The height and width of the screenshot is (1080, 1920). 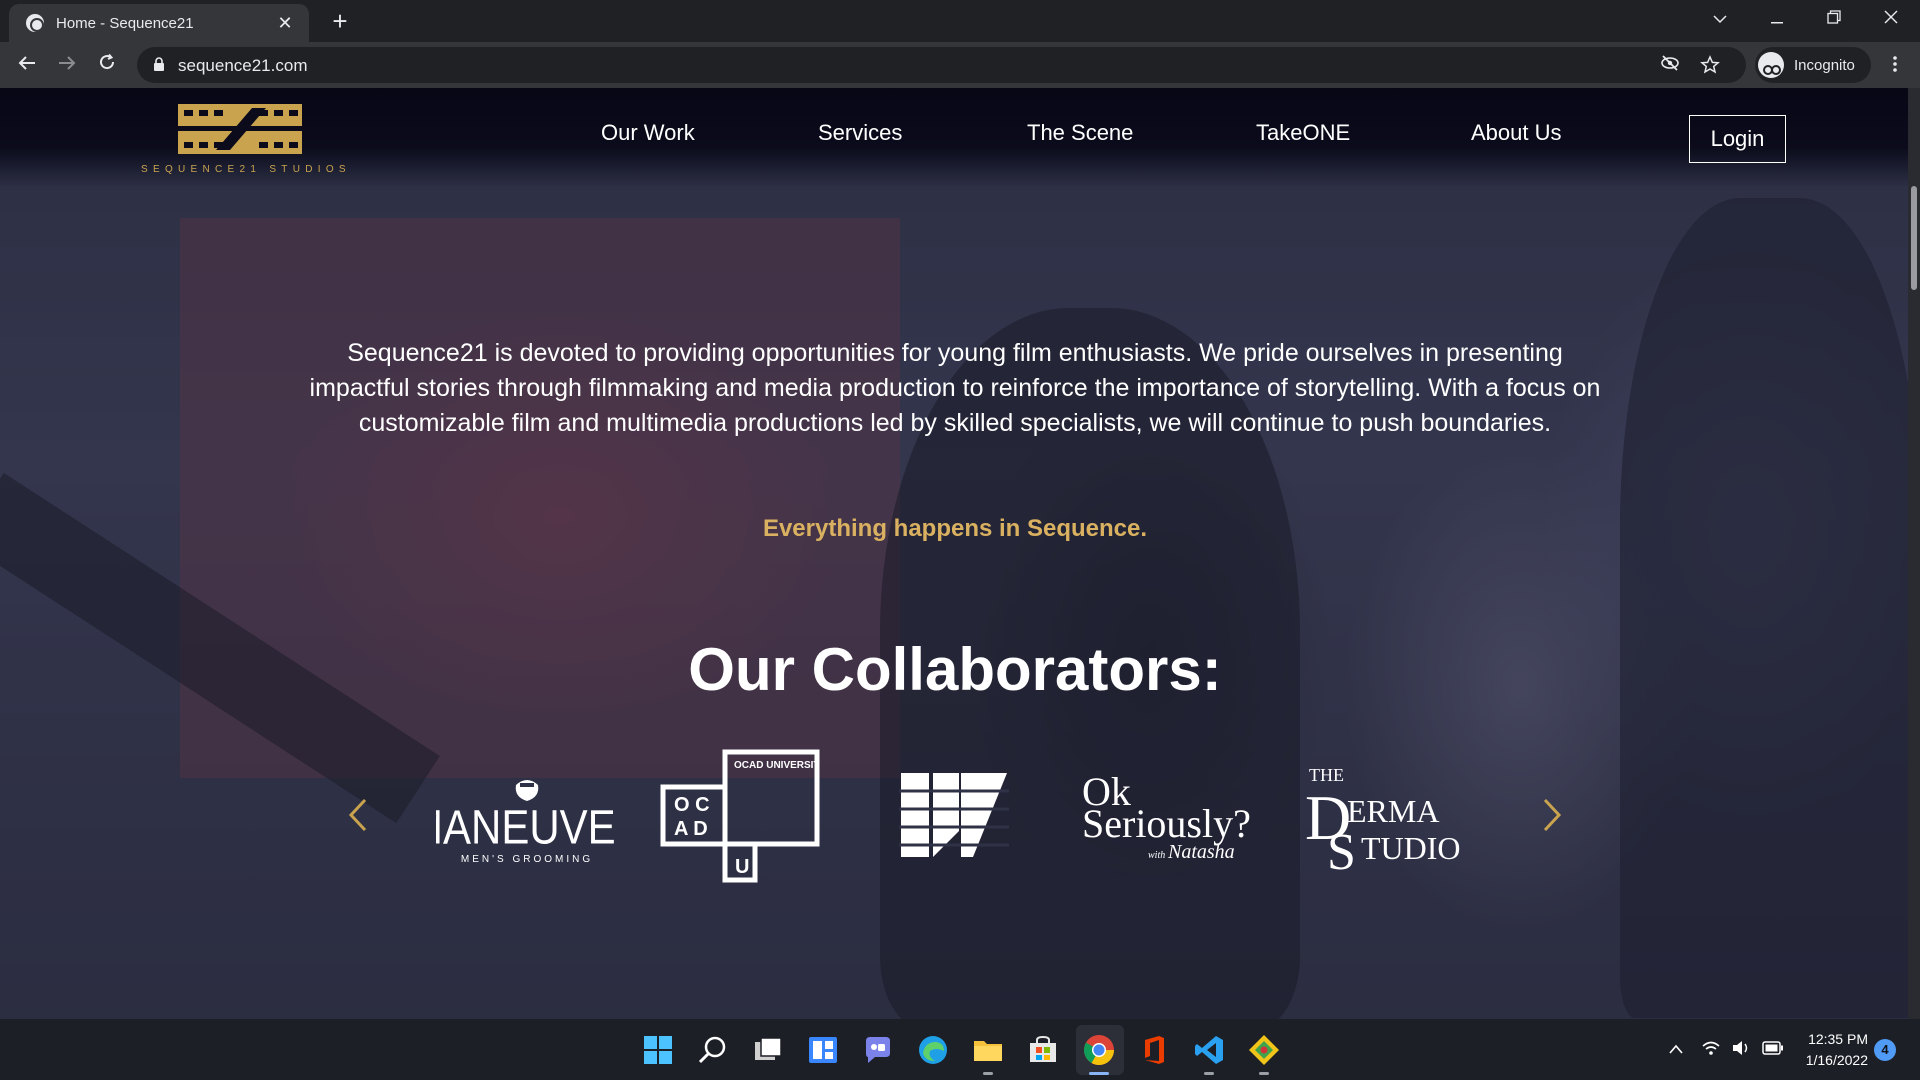 I want to click on reload-icon, so click(x=107, y=61).